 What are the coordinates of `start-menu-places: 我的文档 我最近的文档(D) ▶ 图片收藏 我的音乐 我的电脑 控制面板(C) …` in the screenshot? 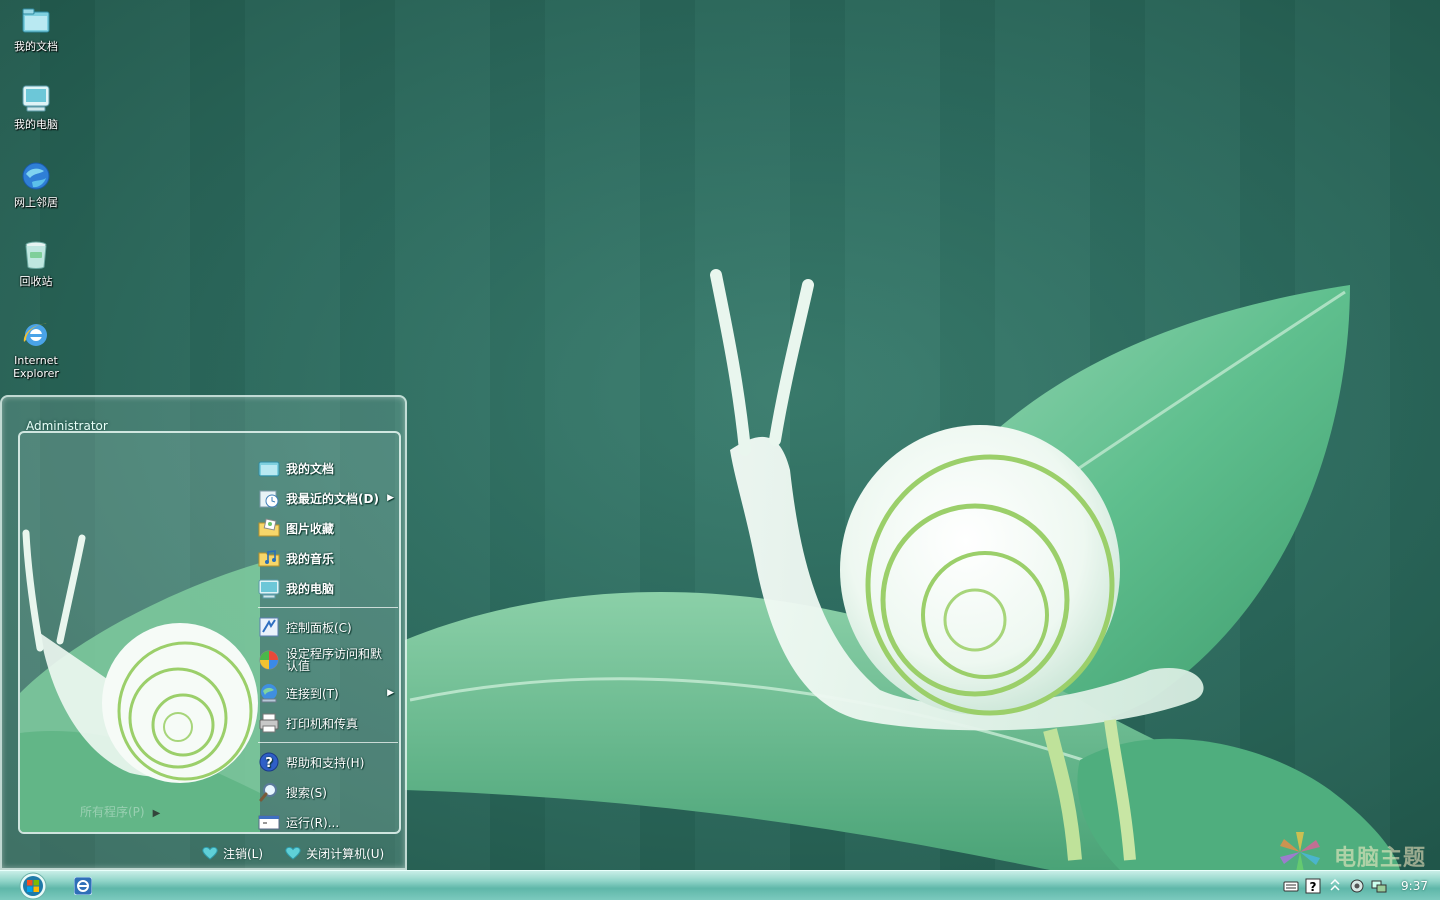 It's located at (326, 642).